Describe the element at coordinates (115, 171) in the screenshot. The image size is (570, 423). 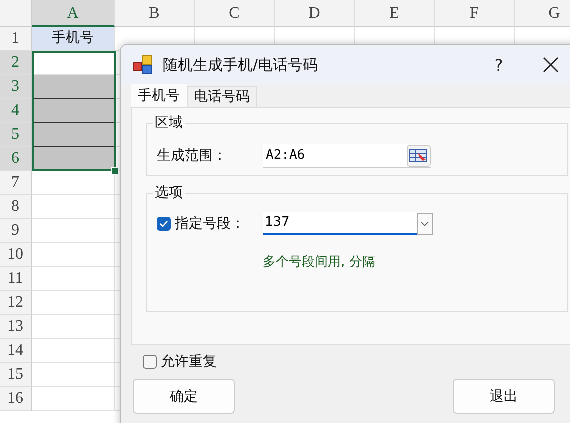
I see `fill-handle` at that location.